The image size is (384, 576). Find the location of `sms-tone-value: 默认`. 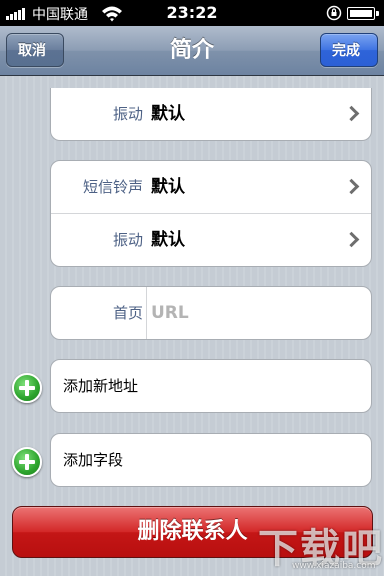

sms-tone-value: 默认 is located at coordinates (168, 187).